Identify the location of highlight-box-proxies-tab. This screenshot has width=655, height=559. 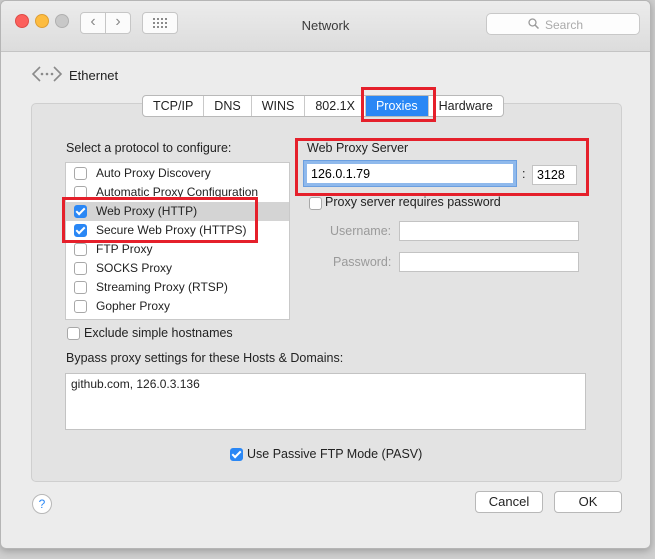
(398, 104).